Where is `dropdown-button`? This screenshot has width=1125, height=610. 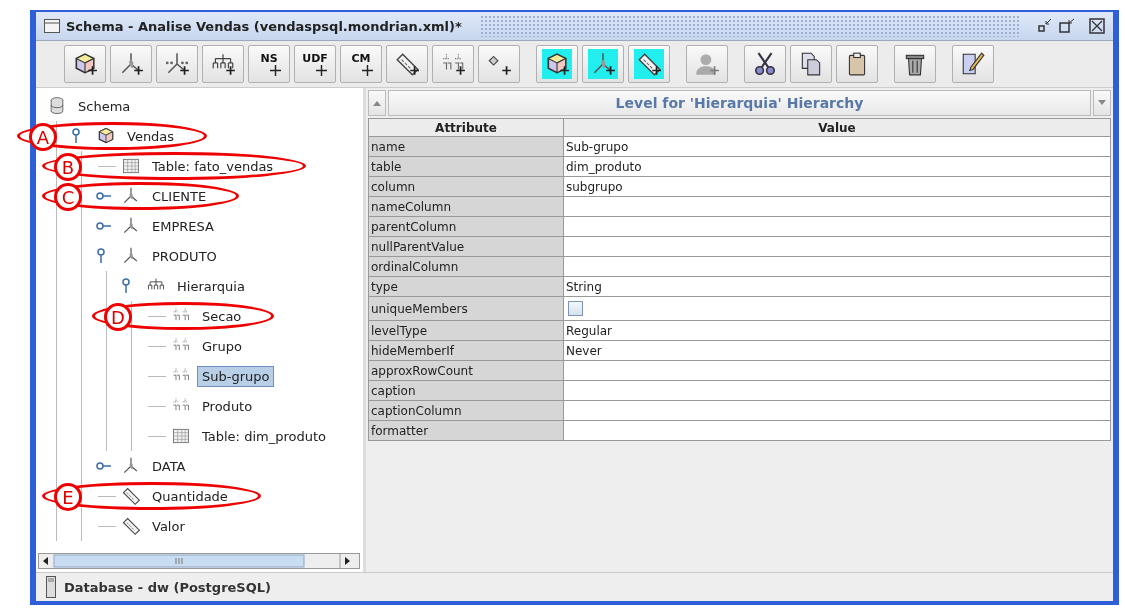
dropdown-button is located at coordinates (1102, 103).